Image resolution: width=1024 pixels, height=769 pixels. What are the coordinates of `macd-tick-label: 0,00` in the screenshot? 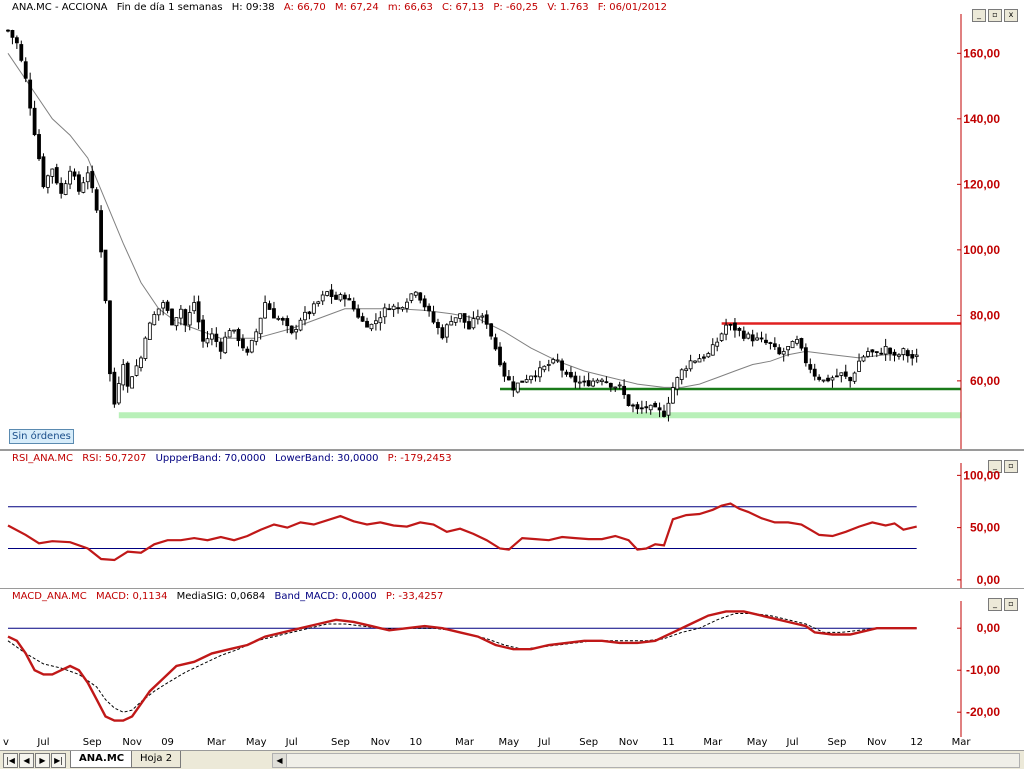 It's located at (989, 628).